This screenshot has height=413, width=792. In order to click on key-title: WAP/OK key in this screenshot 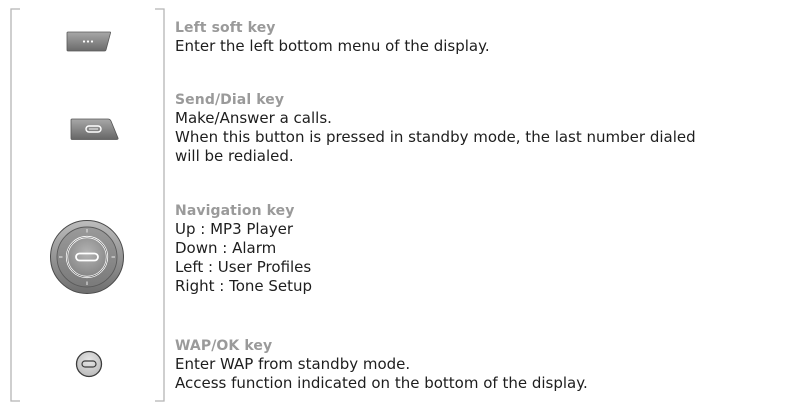, I will do `click(224, 346)`.